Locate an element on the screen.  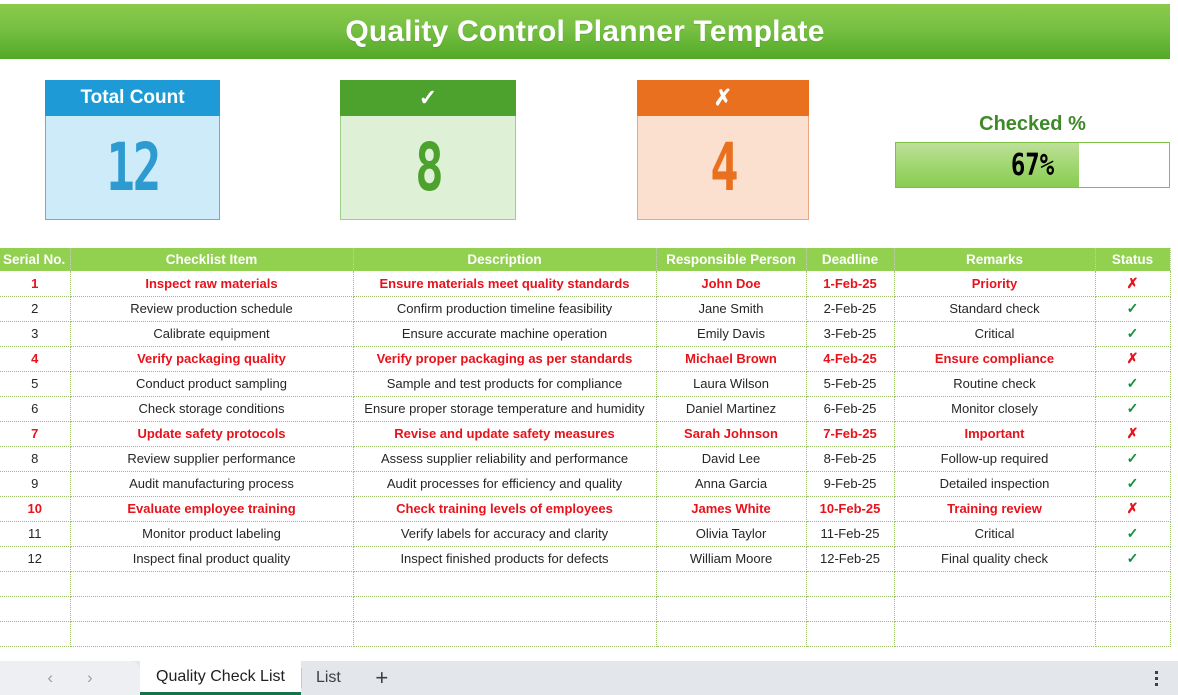
cell-item: Inspect final product quality is located at coordinates (212, 559).